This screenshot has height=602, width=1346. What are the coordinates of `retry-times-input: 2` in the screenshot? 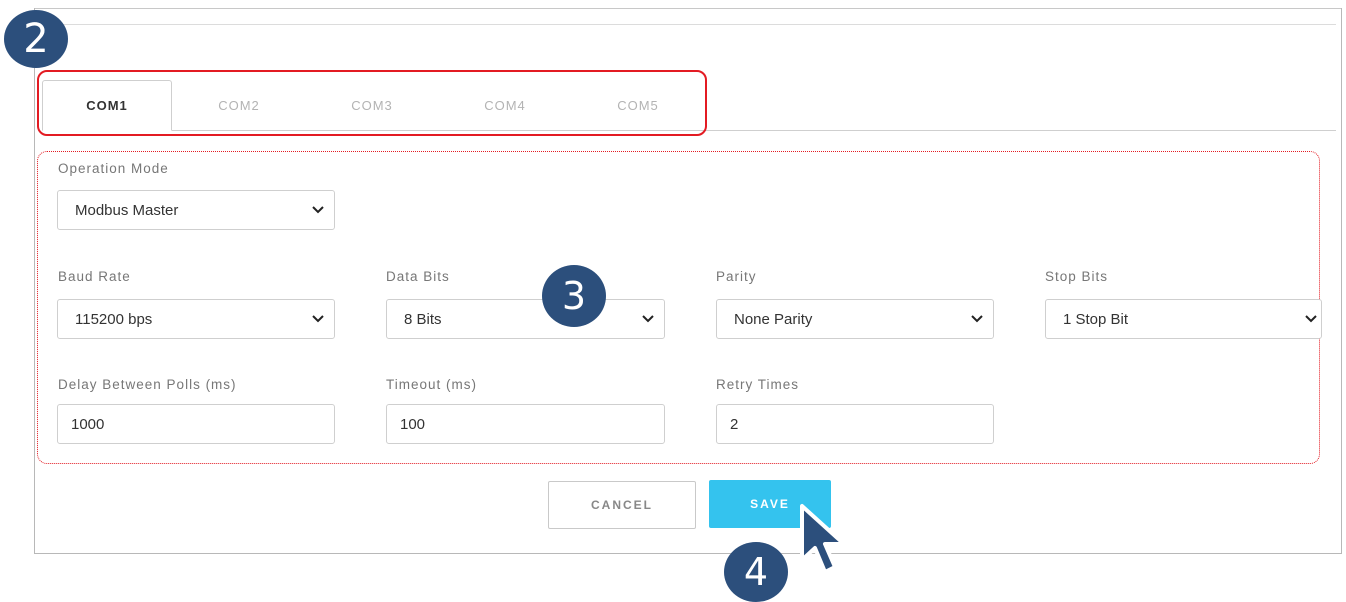 It's located at (855, 424).